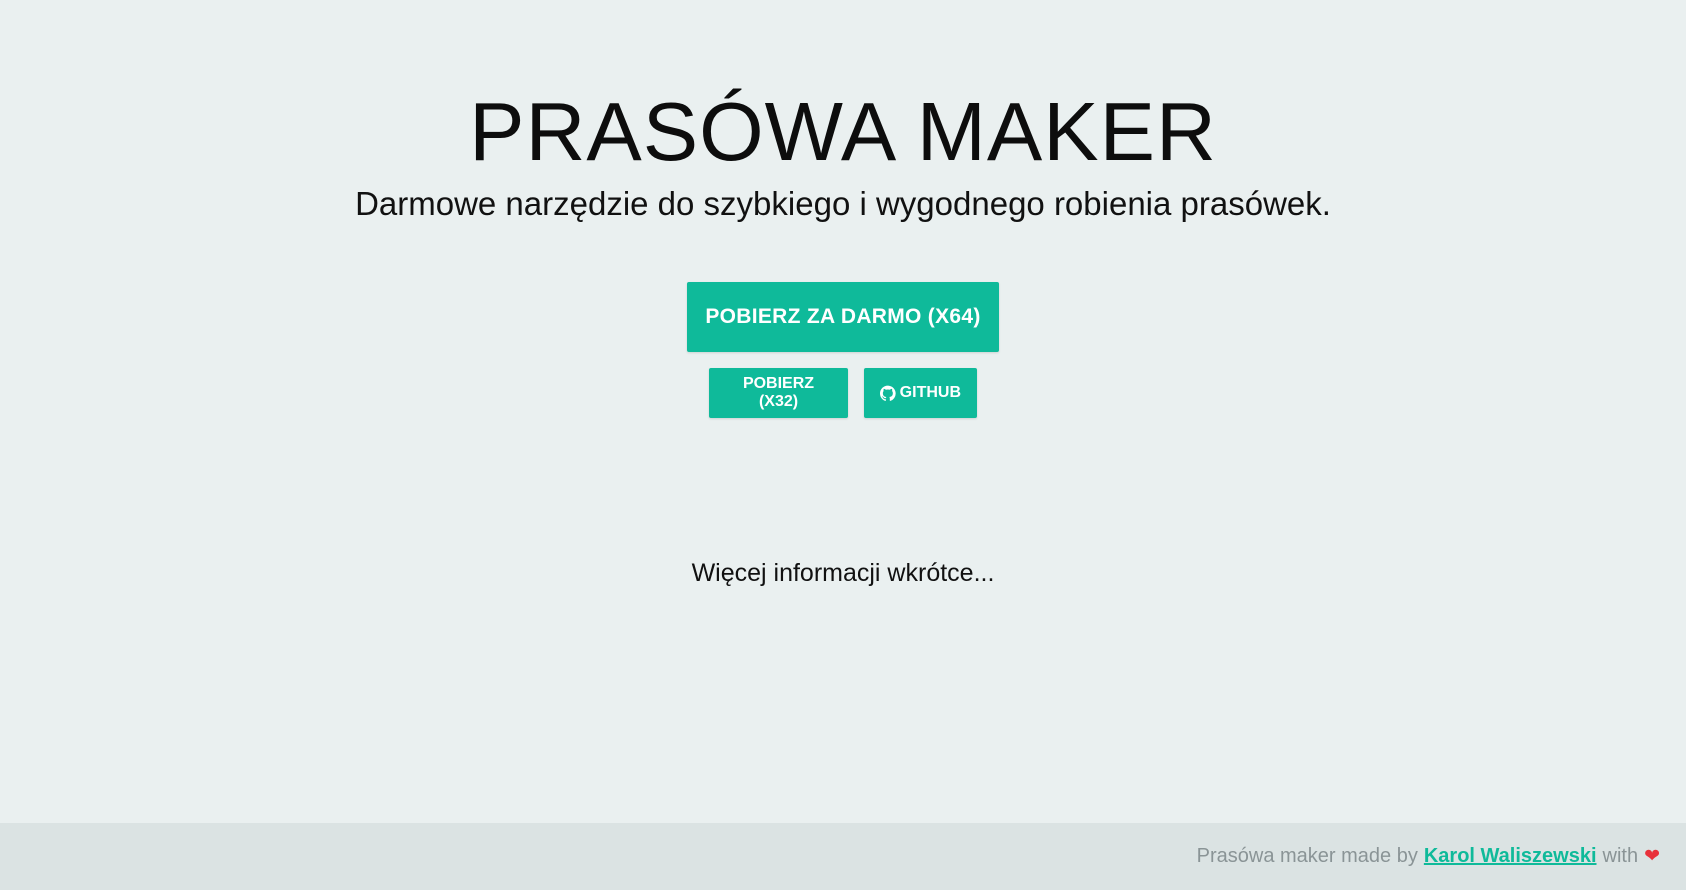 The image size is (1686, 890). I want to click on github-button: GITHUB, so click(920, 393).